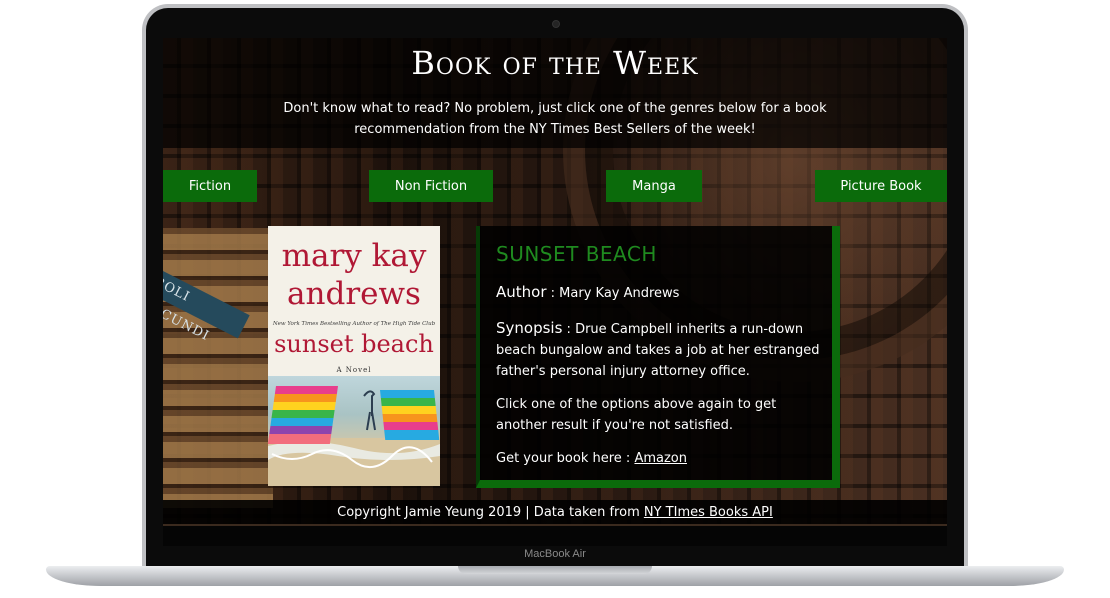 This screenshot has width=1110, height=598. I want to click on author-label: Author, so click(521, 292).